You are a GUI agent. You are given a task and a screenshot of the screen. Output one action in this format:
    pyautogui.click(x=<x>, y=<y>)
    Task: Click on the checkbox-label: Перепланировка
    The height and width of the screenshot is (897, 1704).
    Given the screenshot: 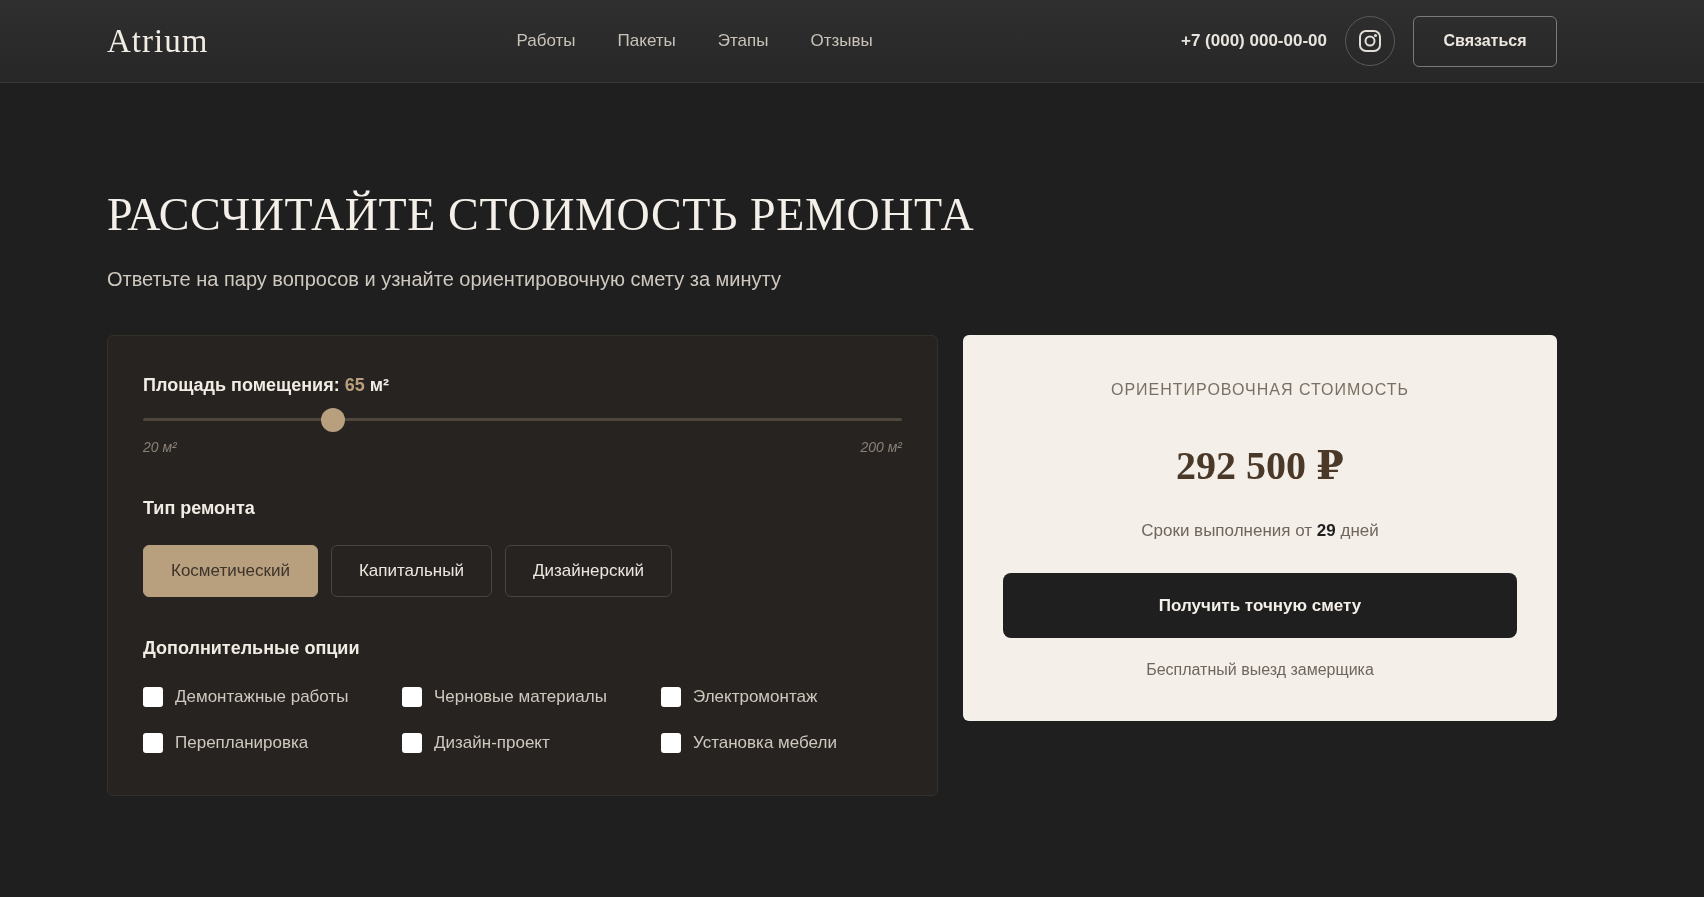 What is the action you would take?
    pyautogui.click(x=242, y=743)
    